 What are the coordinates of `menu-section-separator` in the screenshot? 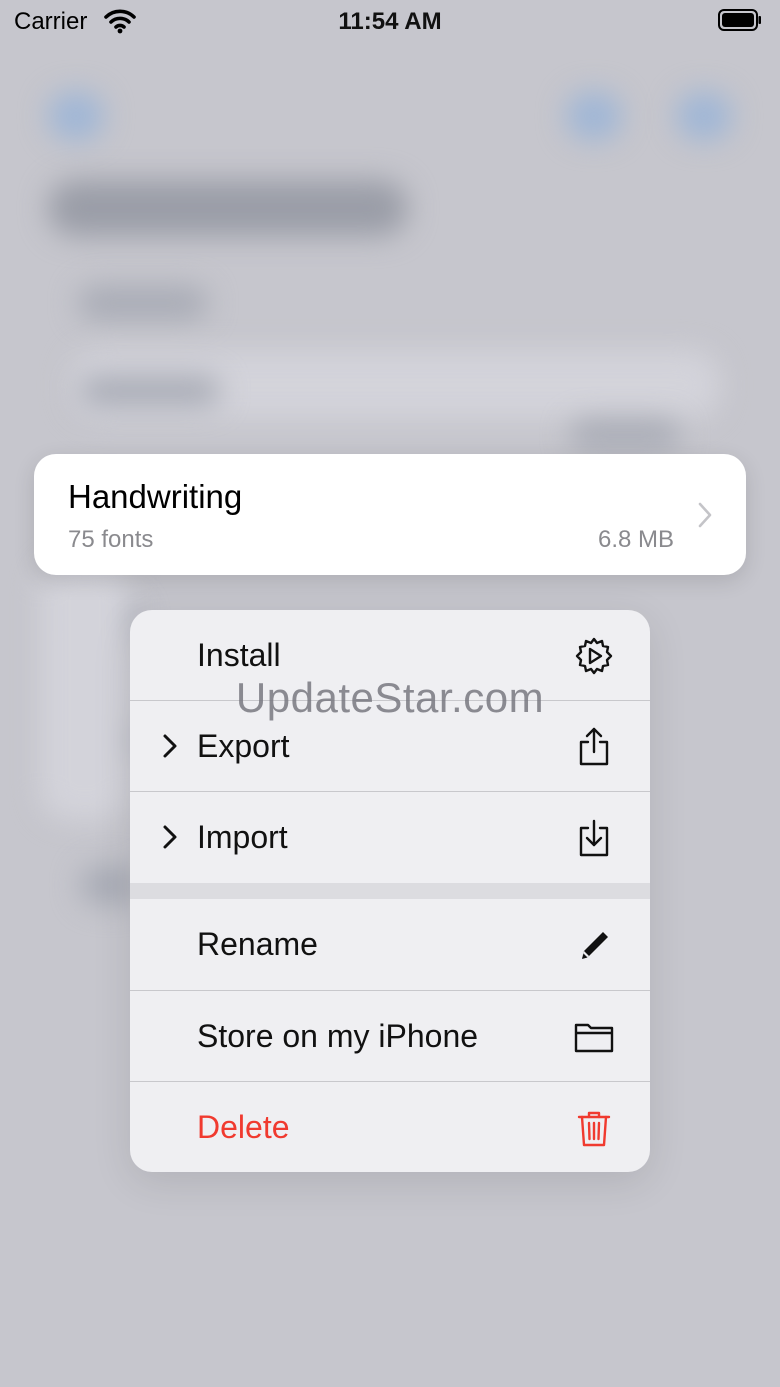 It's located at (390, 891).